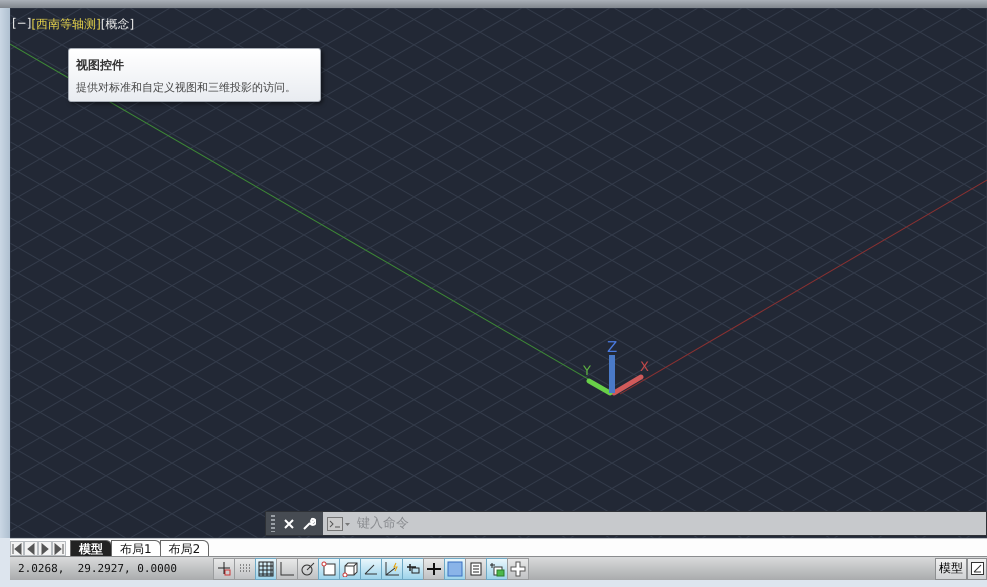 This screenshot has height=587, width=987. I want to click on first-tab-button, so click(17, 548).